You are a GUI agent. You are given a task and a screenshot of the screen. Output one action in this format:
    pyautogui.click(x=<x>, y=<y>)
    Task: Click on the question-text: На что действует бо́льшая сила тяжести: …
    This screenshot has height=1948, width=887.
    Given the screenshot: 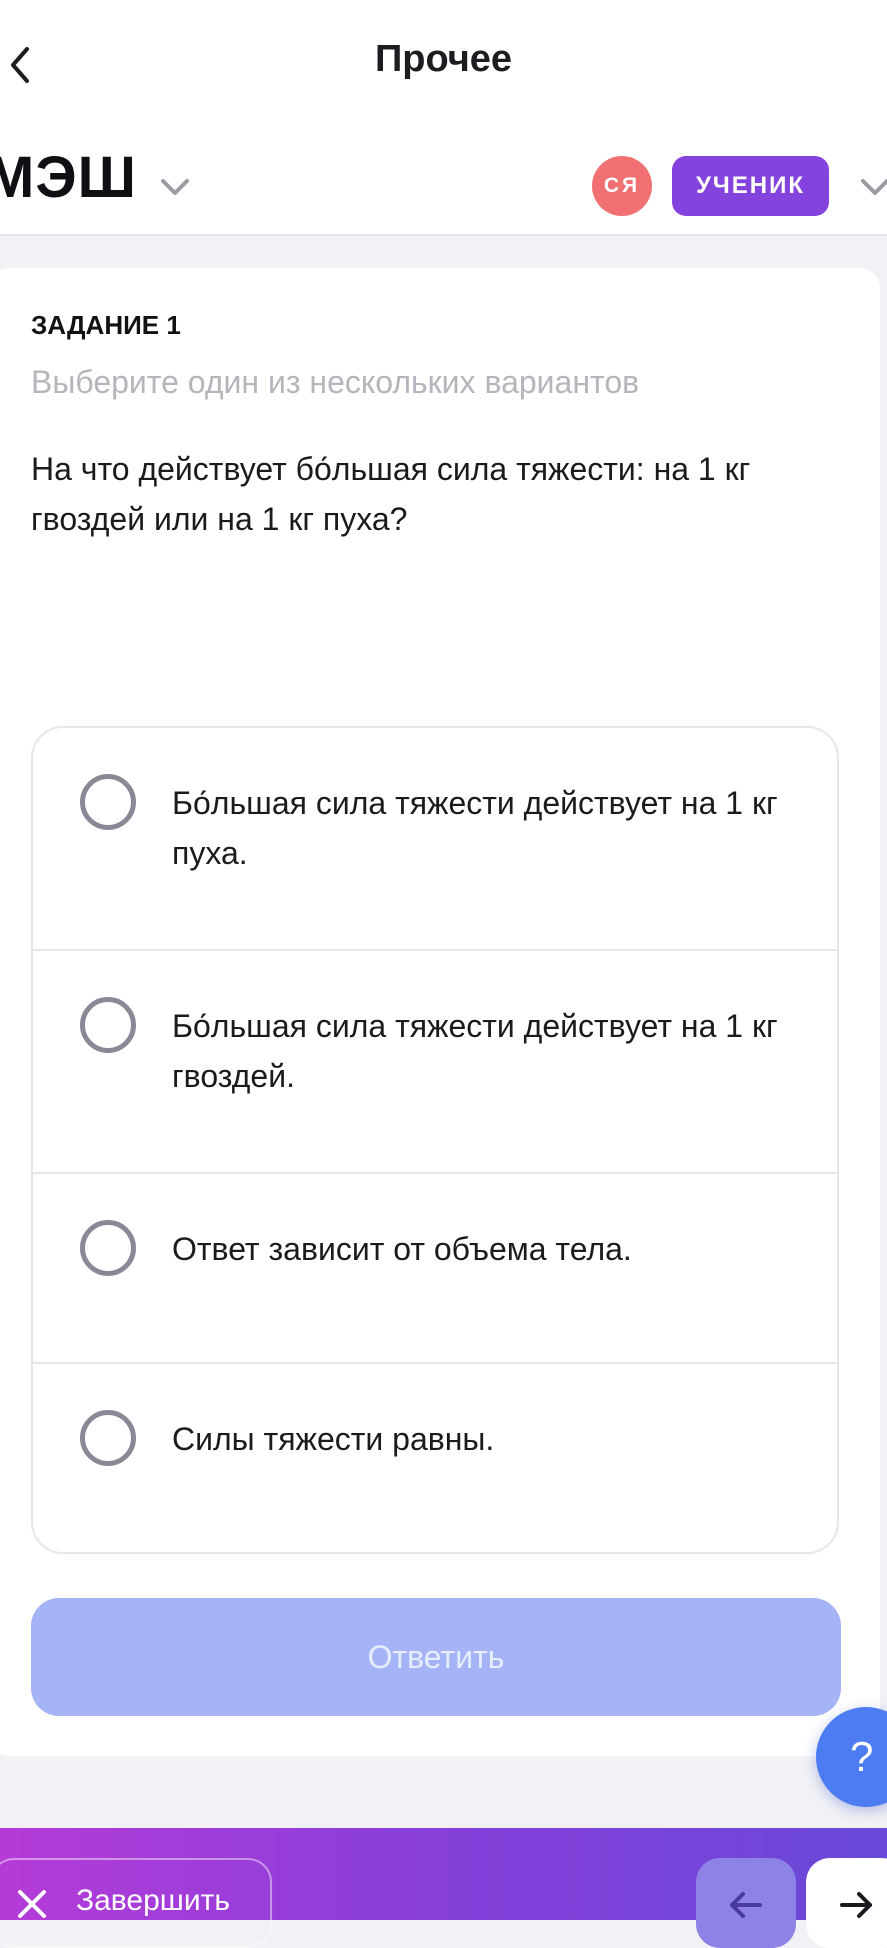 What is the action you would take?
    pyautogui.click(x=391, y=494)
    